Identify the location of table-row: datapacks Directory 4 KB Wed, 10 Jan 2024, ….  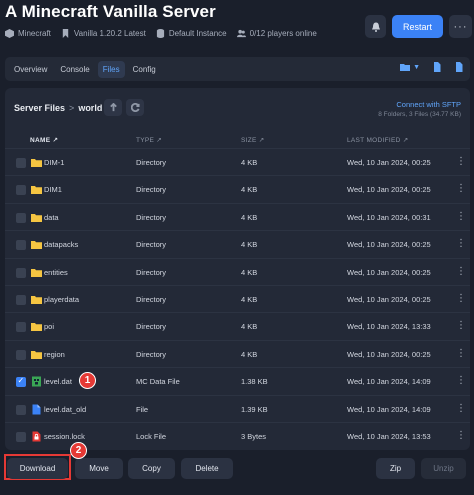
(237, 243).